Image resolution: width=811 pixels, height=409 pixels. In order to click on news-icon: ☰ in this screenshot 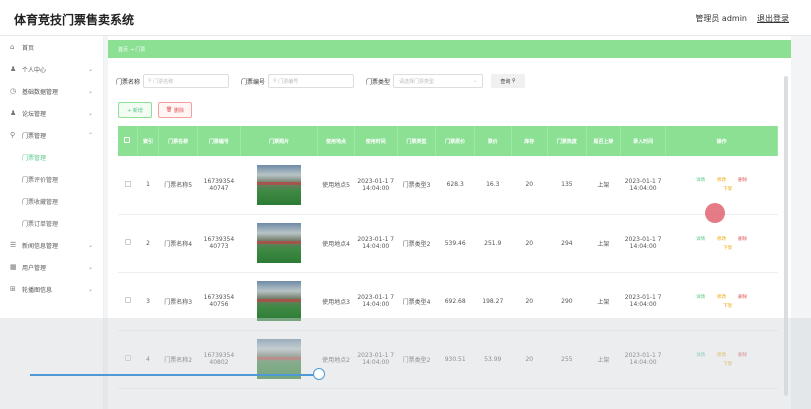, I will do `click(13, 245)`.